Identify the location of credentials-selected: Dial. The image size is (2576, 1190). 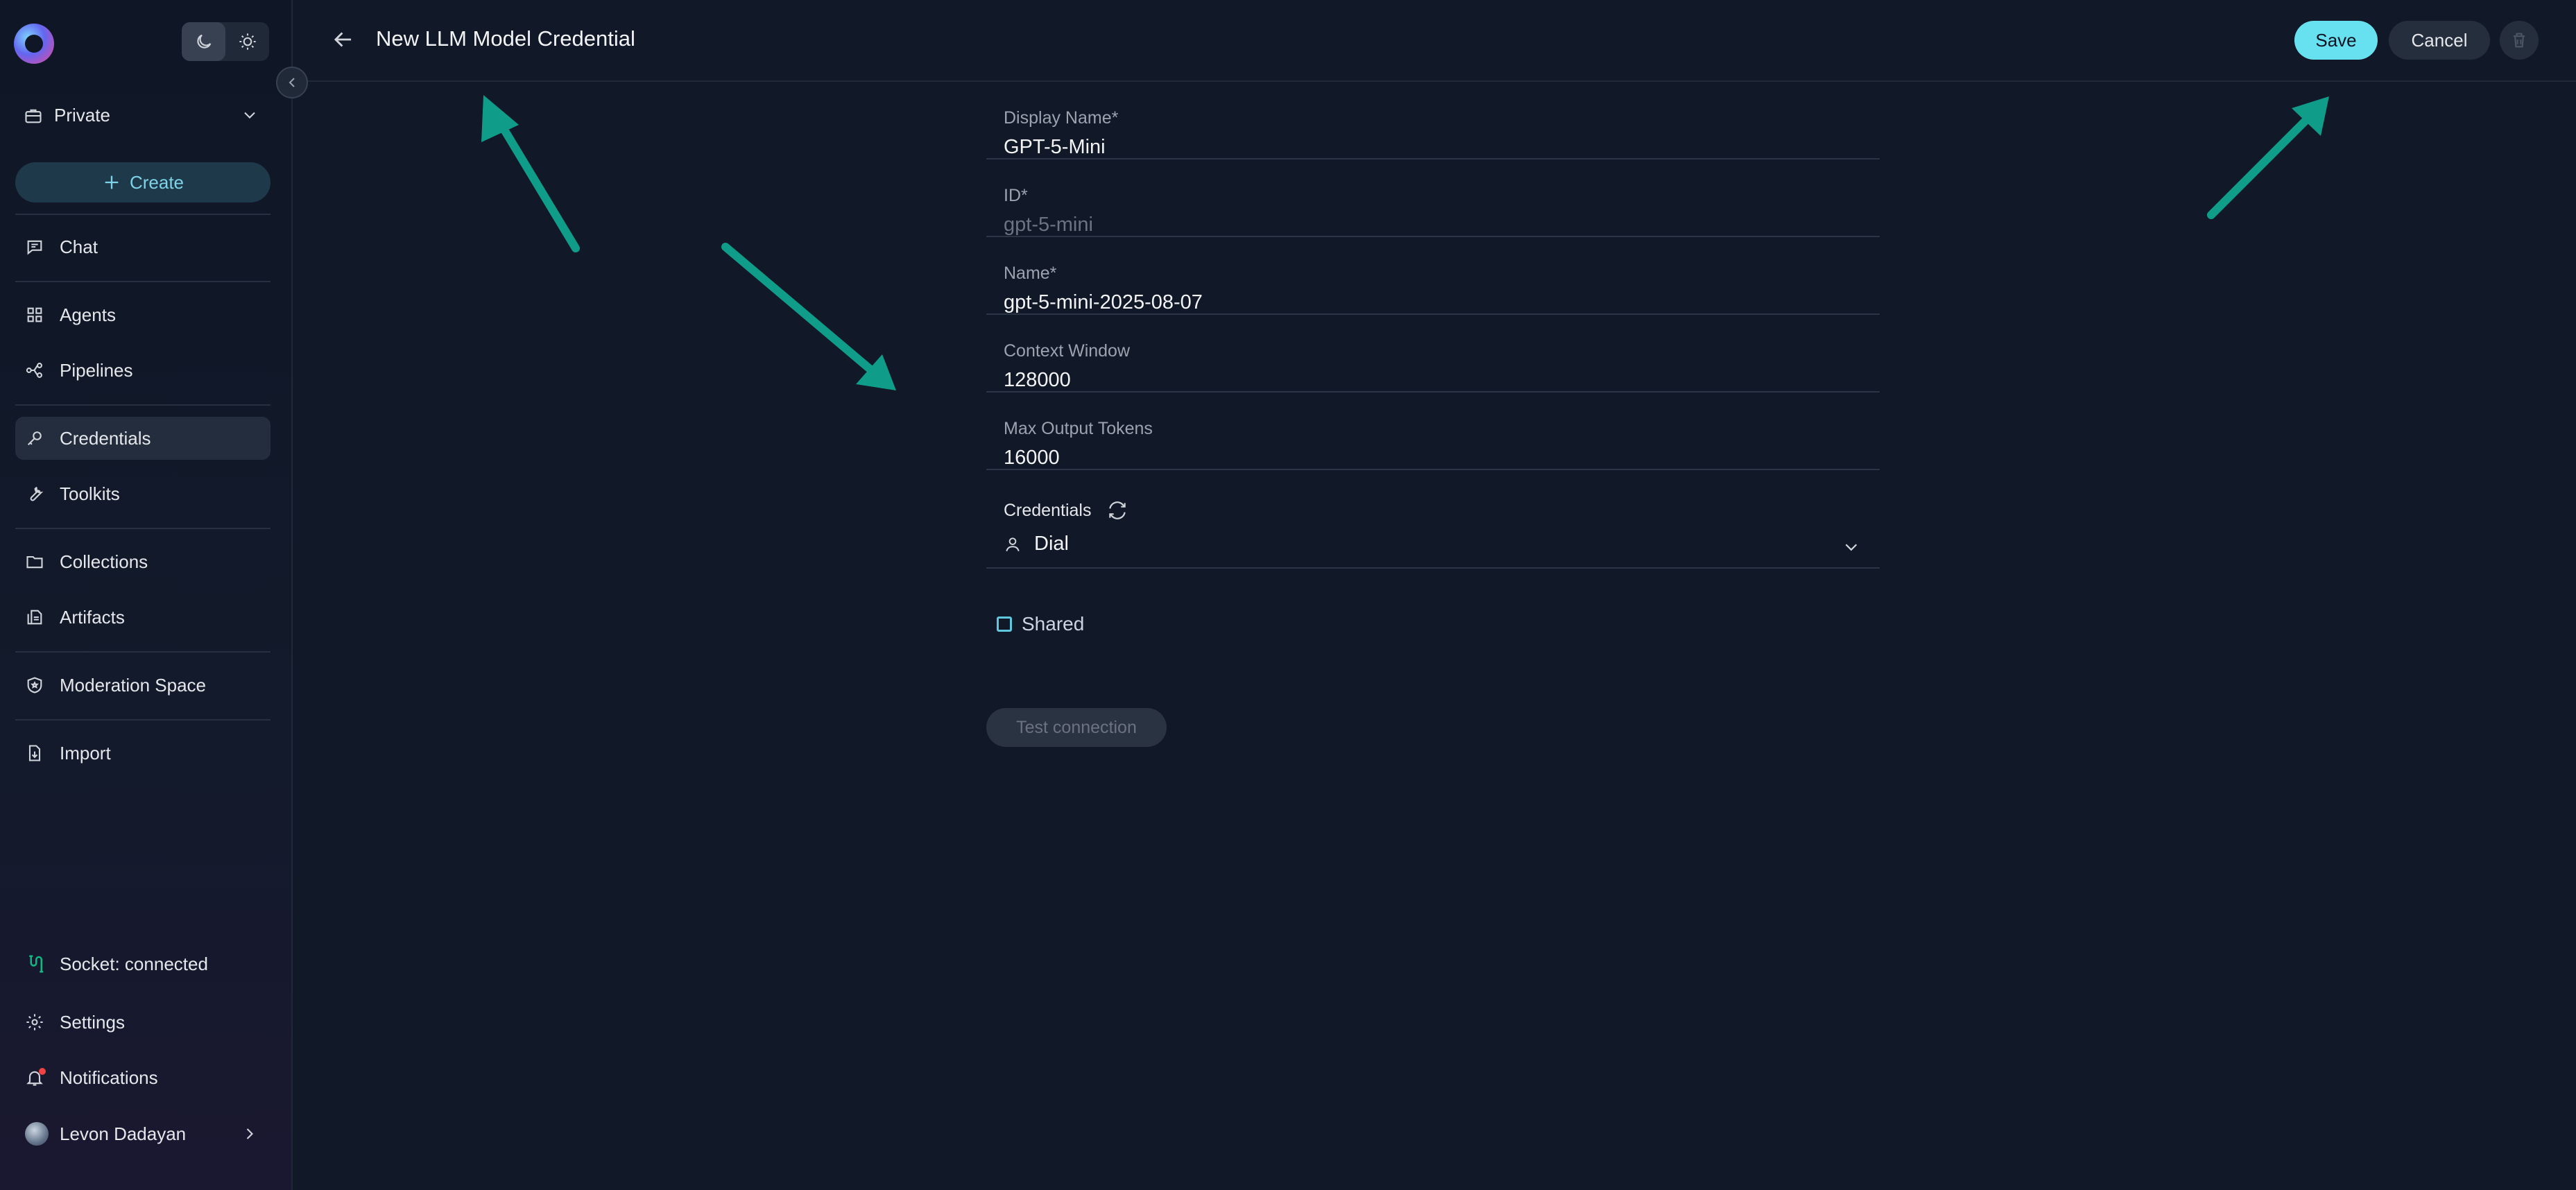
(1051, 544).